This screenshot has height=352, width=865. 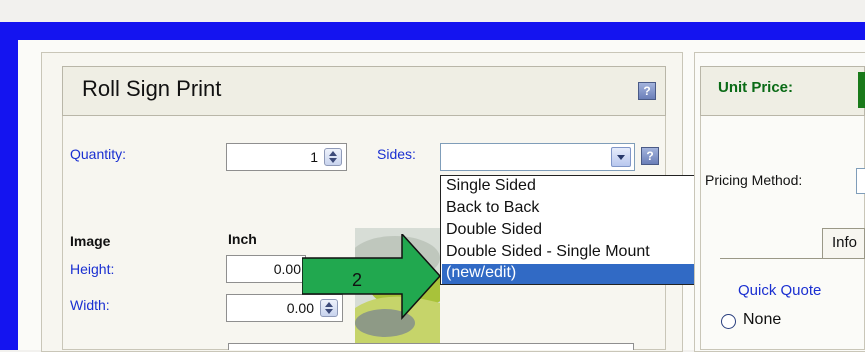 I want to click on radio-icon, so click(x=728, y=321).